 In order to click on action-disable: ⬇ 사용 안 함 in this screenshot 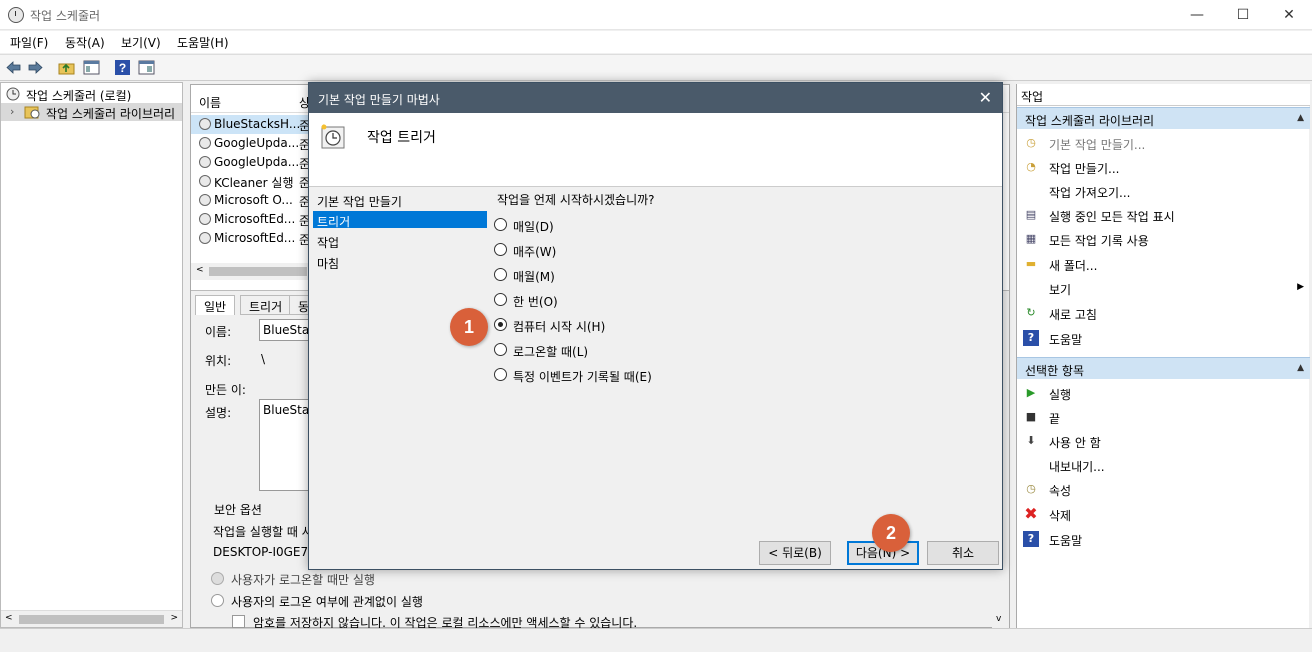, I will do `click(1163, 441)`.